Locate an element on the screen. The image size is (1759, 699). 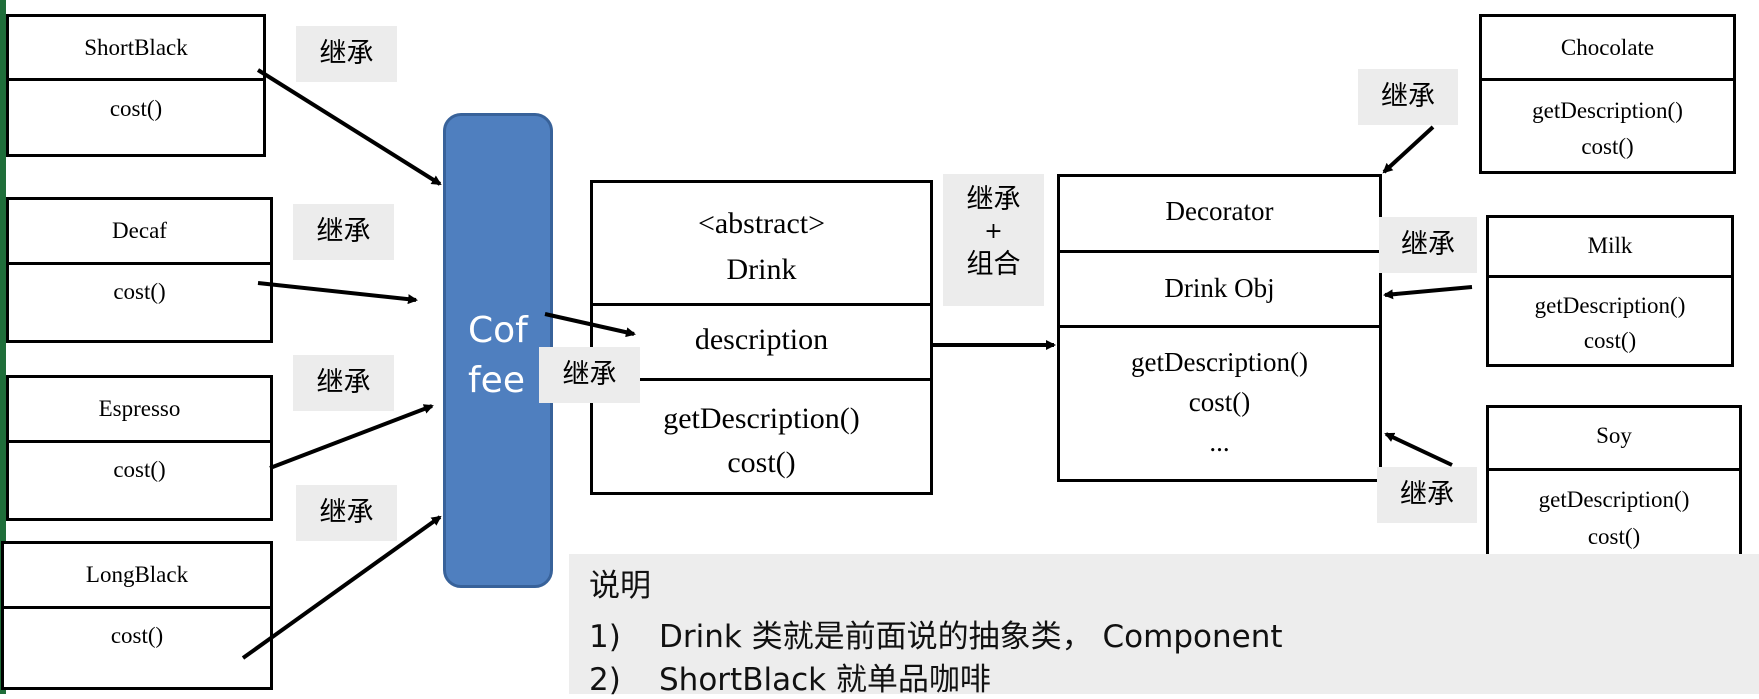
inherit-label-milk: 继承 is located at coordinates (1428, 245).